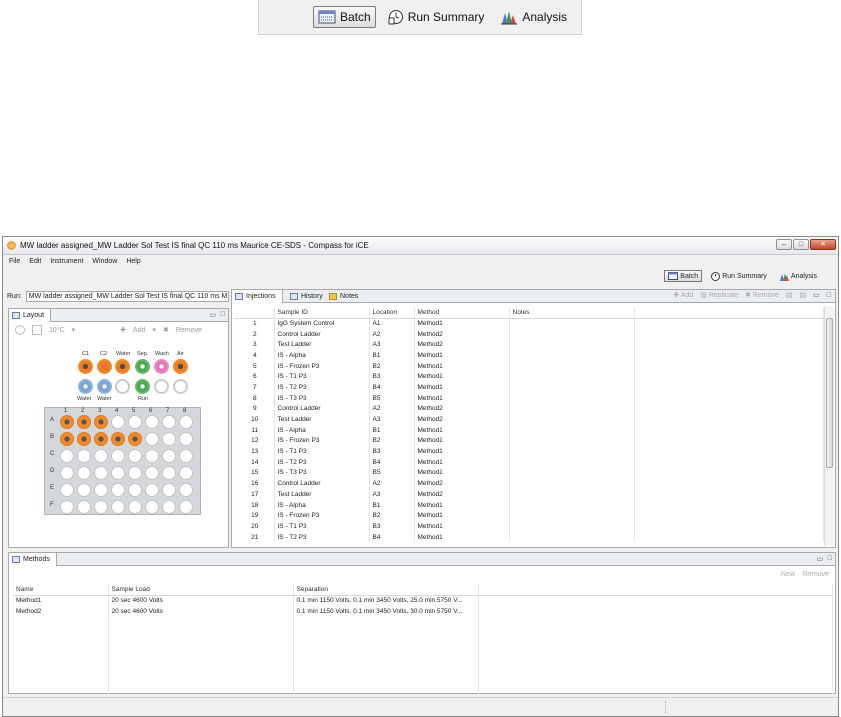 This screenshot has height=717, width=841. Describe the element at coordinates (30, 315) in the screenshot. I see `tab-layout: Layout` at that location.